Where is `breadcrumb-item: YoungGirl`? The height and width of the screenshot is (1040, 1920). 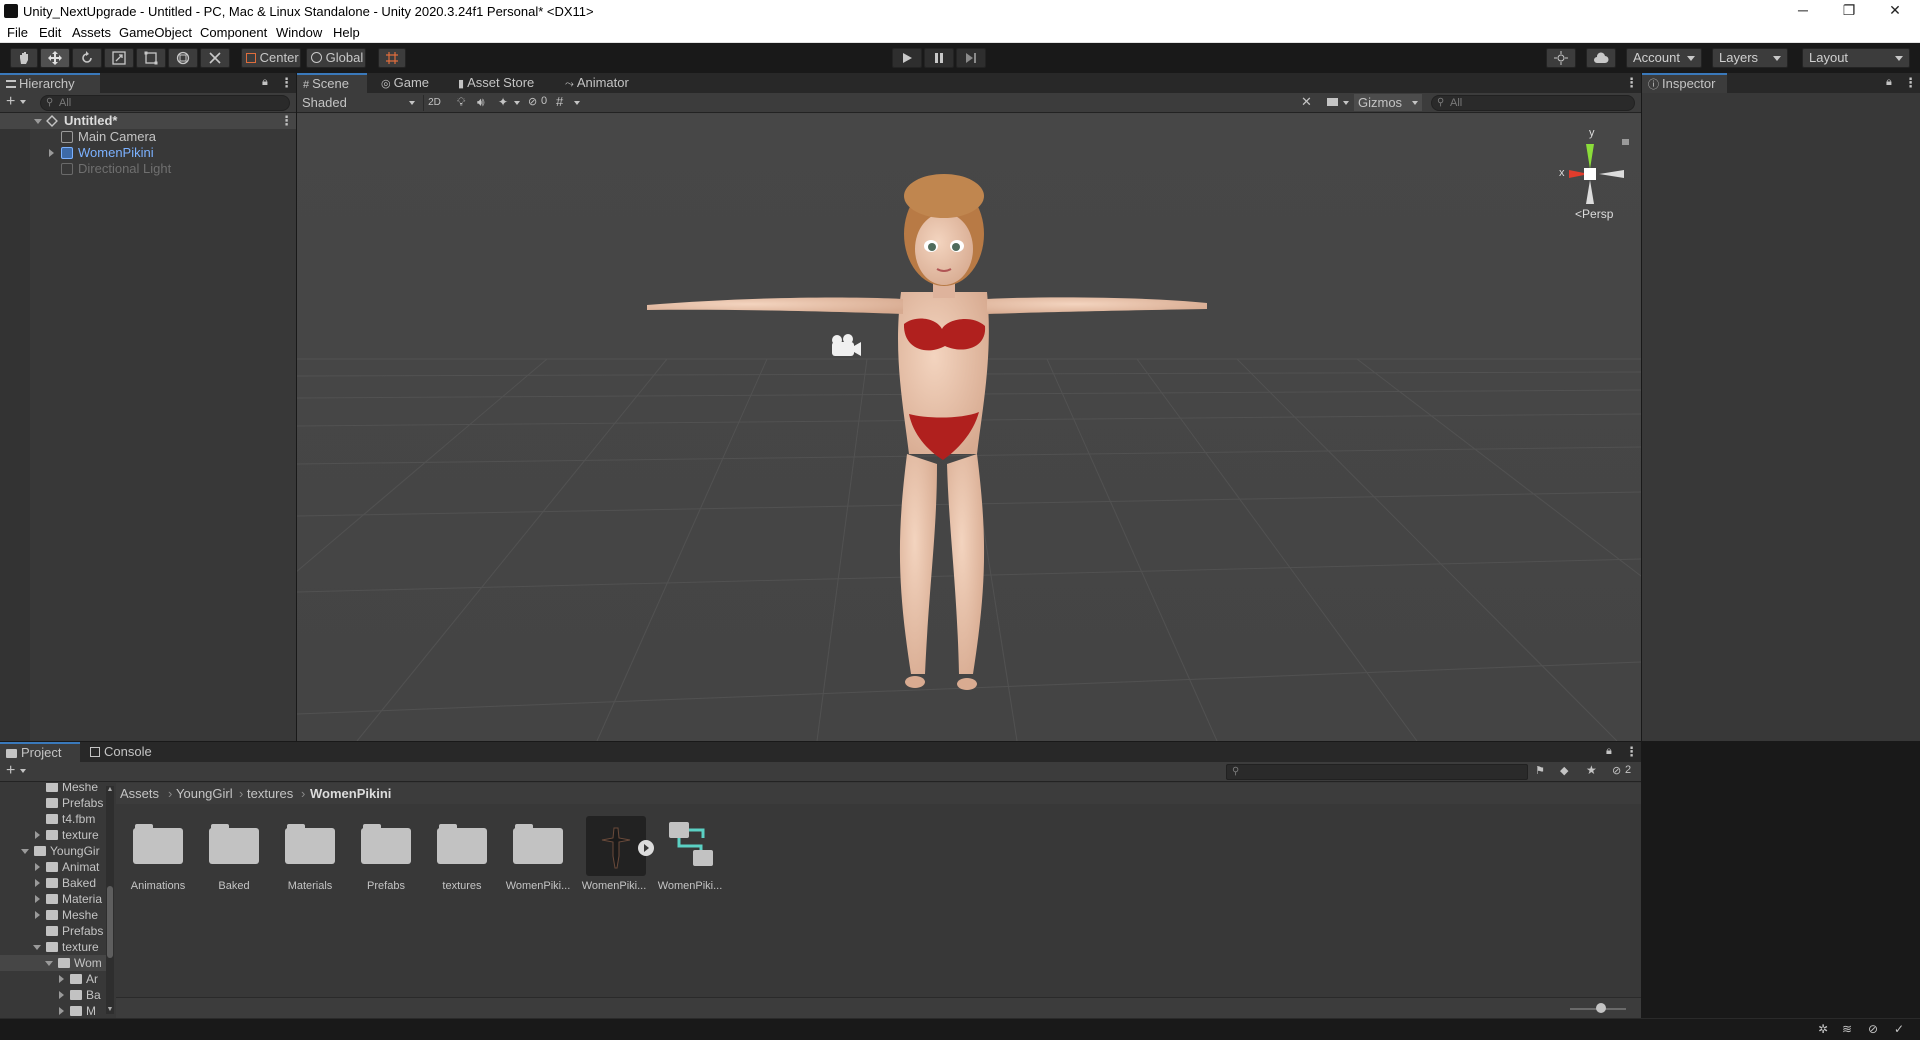
breadcrumb-item: YoungGirl is located at coordinates (204, 793).